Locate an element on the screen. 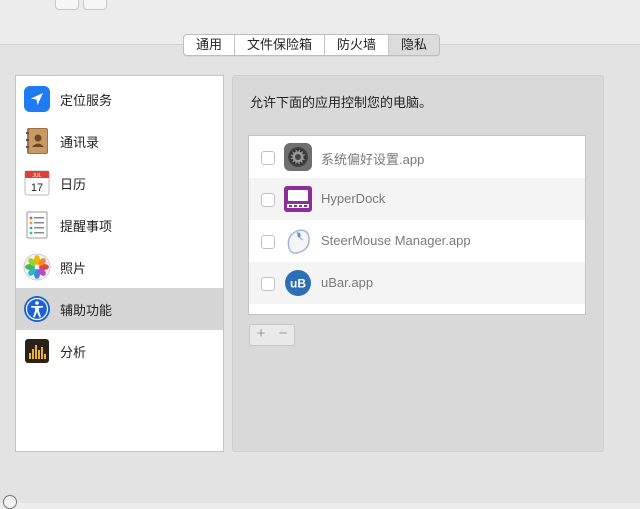 The image size is (640, 509). sidebar-item-label: 通讯录 is located at coordinates (80, 142).